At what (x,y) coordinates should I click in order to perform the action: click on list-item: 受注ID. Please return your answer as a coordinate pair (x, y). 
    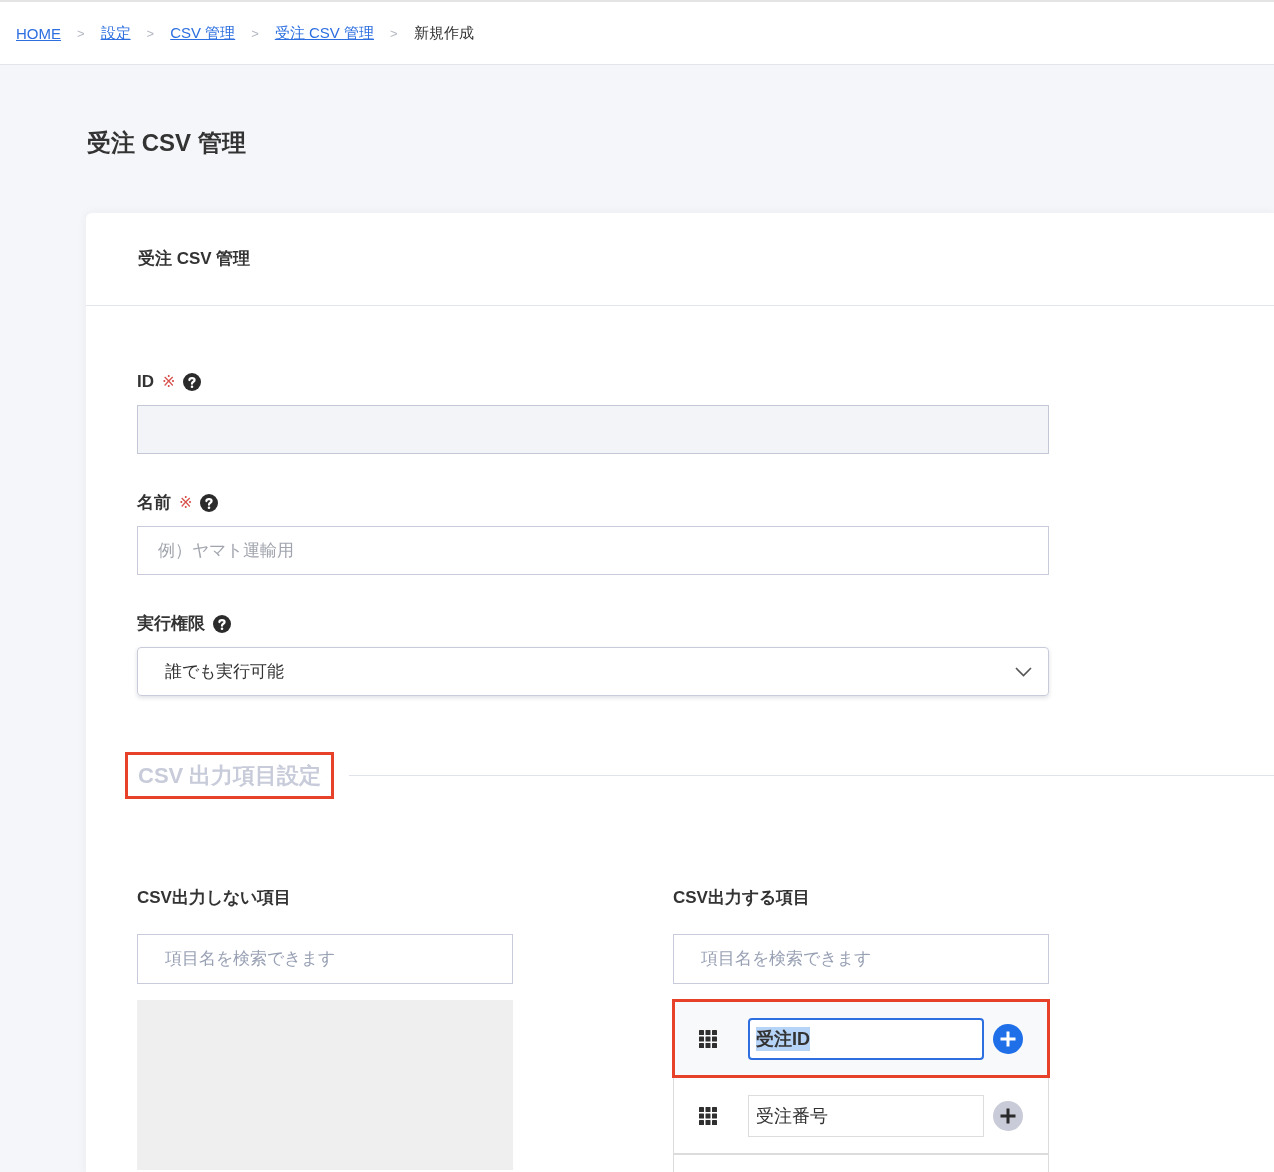
    Looking at the image, I should click on (861, 1038).